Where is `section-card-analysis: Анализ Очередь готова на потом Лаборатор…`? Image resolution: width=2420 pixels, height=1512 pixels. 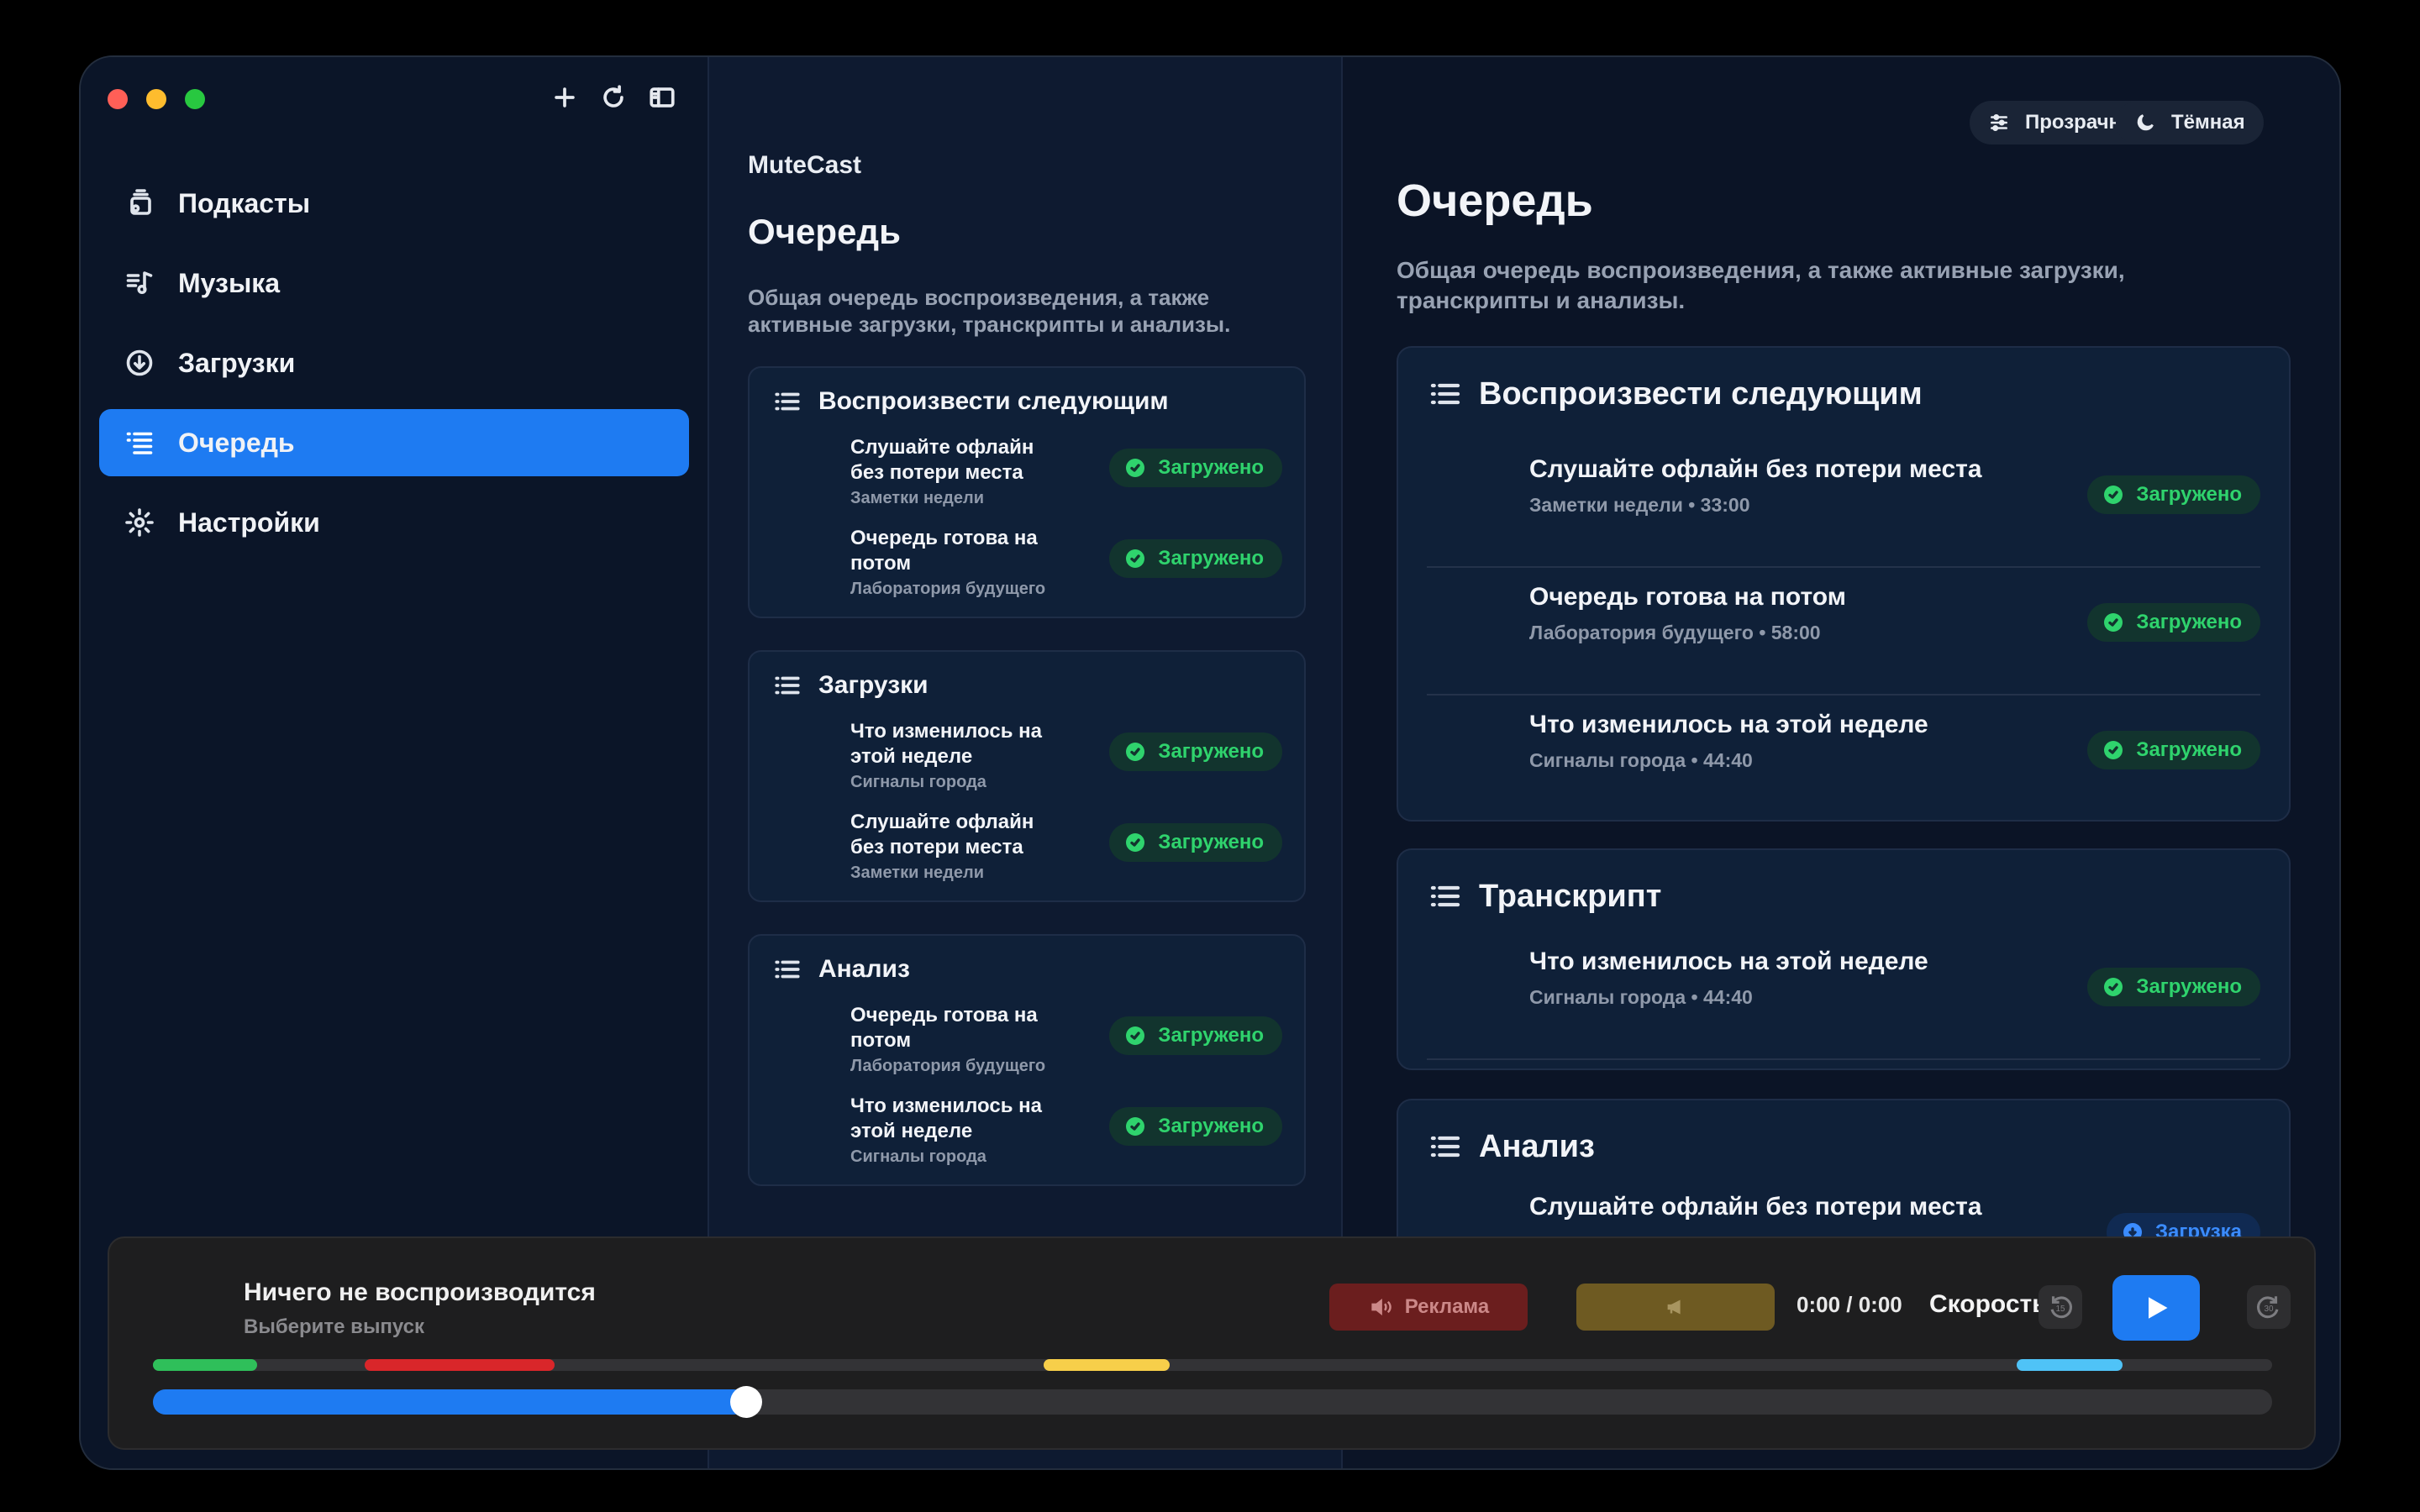 section-card-analysis: Анализ Очередь готова на потом Лаборатор… is located at coordinates (1027, 1060).